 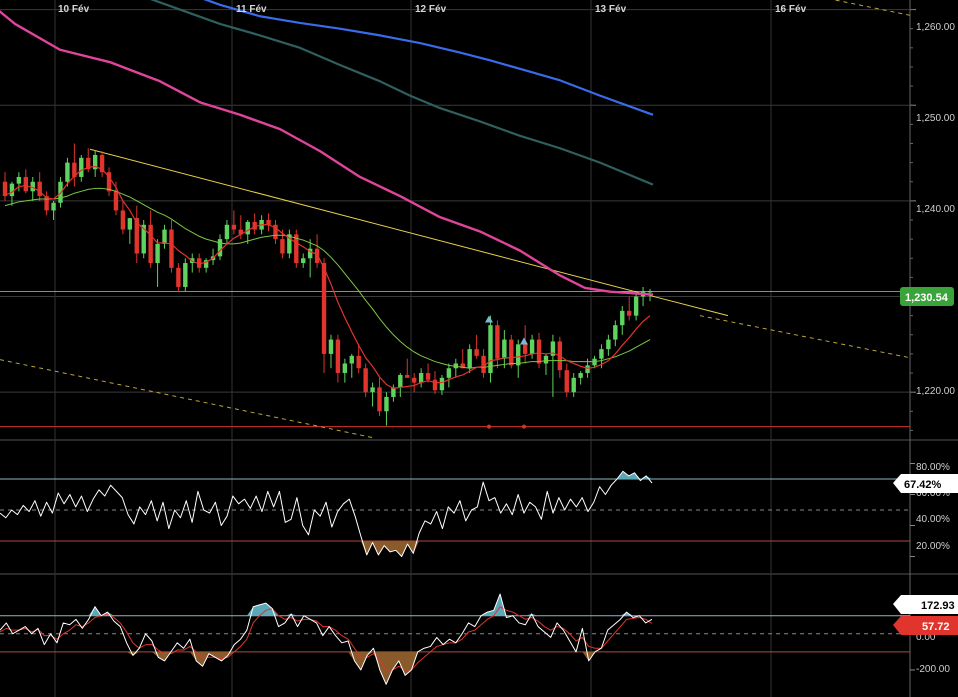 I want to click on current-price-text: 1,230.54, so click(x=927, y=298).